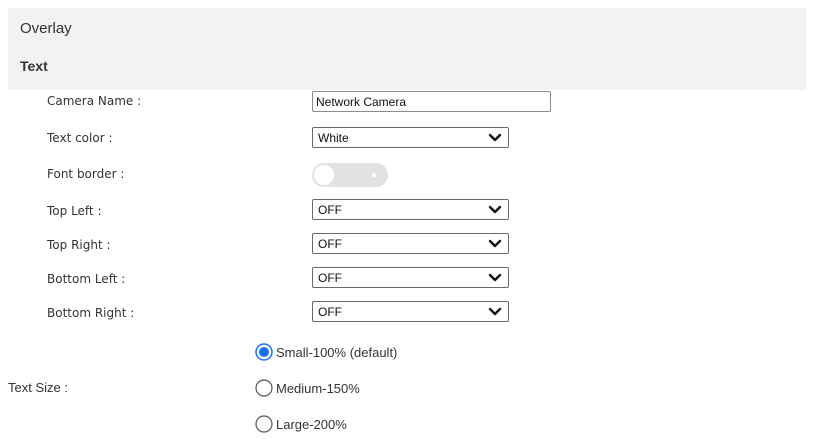 This screenshot has width=814, height=442. I want to click on bottom-left-select: OFF, so click(410, 277).